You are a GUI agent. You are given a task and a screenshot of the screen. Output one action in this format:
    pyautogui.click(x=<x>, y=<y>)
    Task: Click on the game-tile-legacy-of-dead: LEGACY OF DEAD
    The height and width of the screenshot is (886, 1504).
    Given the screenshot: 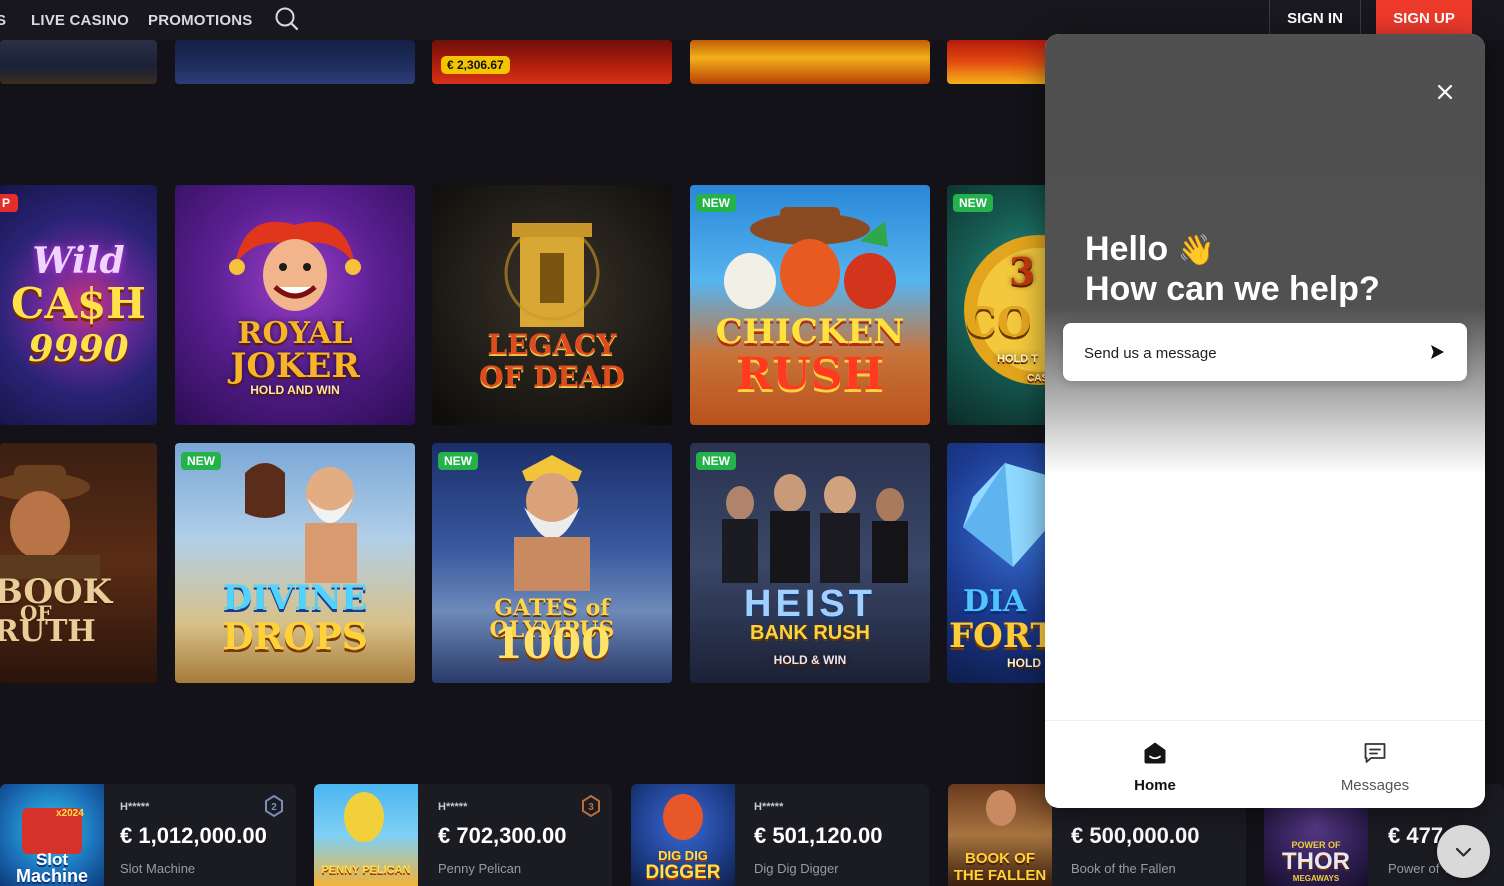 What is the action you would take?
    pyautogui.click(x=552, y=305)
    